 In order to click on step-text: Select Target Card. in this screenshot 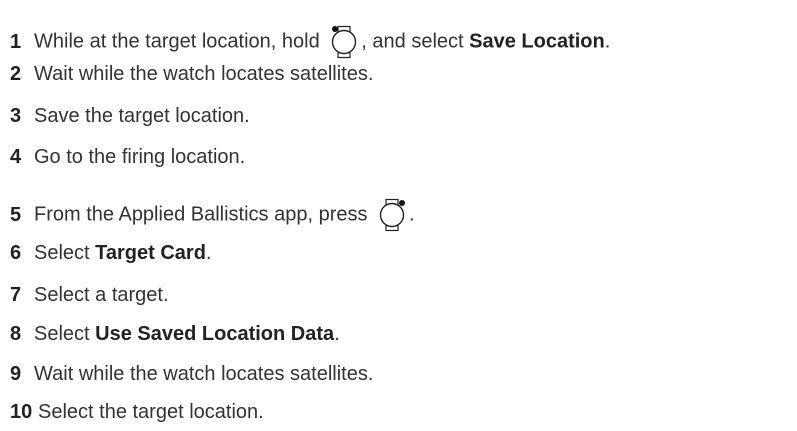, I will do `click(122, 253)`.